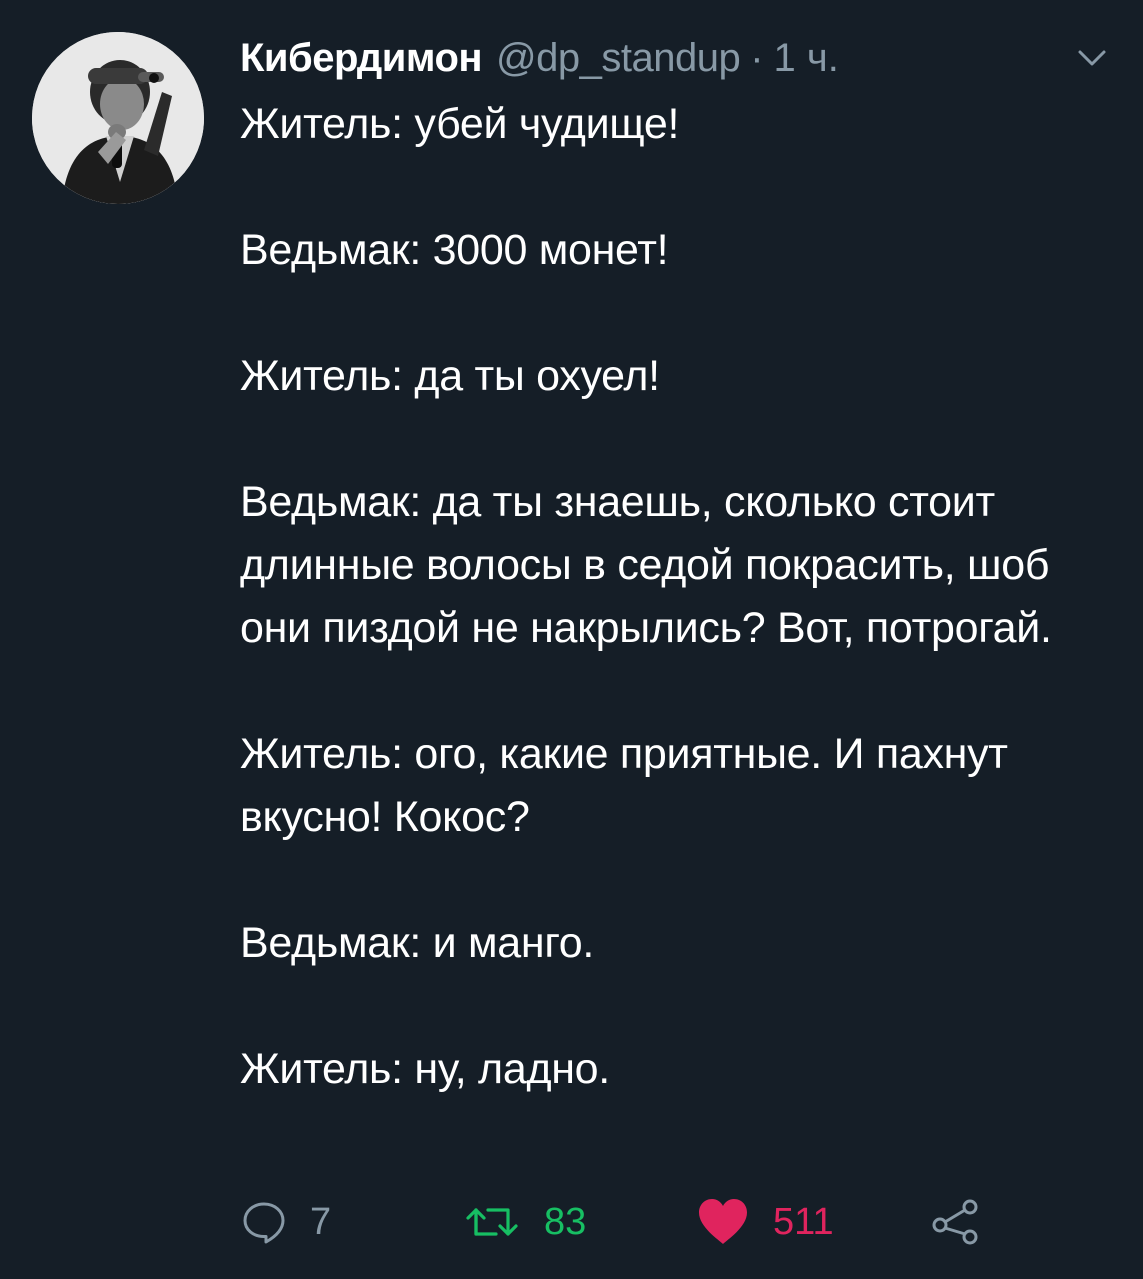 The image size is (1143, 1279). I want to click on like-count: 511, so click(803, 1222).